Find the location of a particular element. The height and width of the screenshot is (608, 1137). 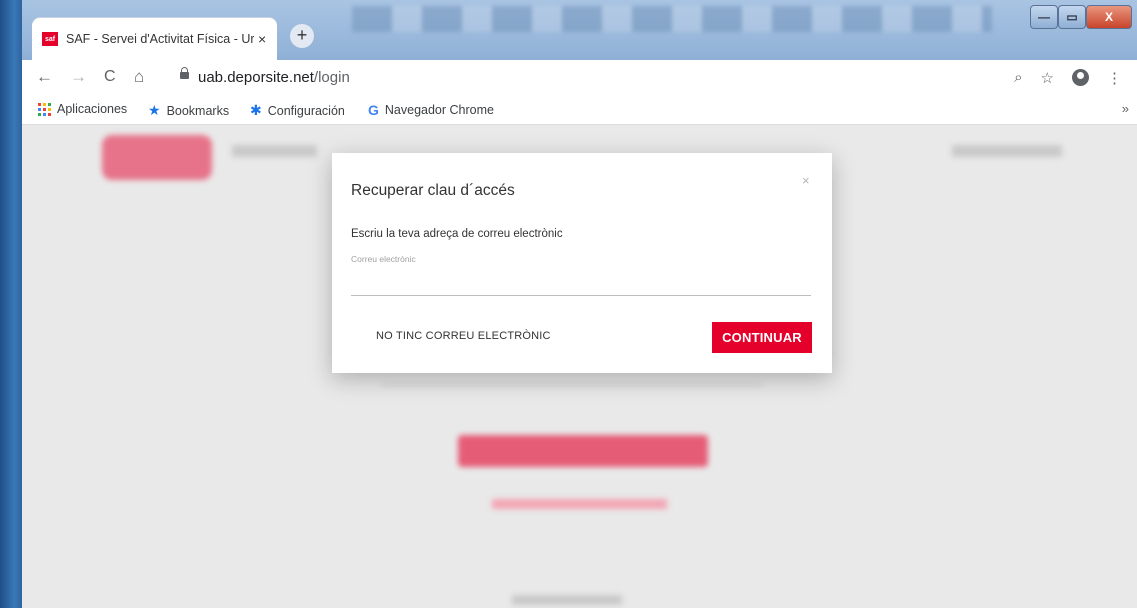

minimize-button: — is located at coordinates (1044, 17).